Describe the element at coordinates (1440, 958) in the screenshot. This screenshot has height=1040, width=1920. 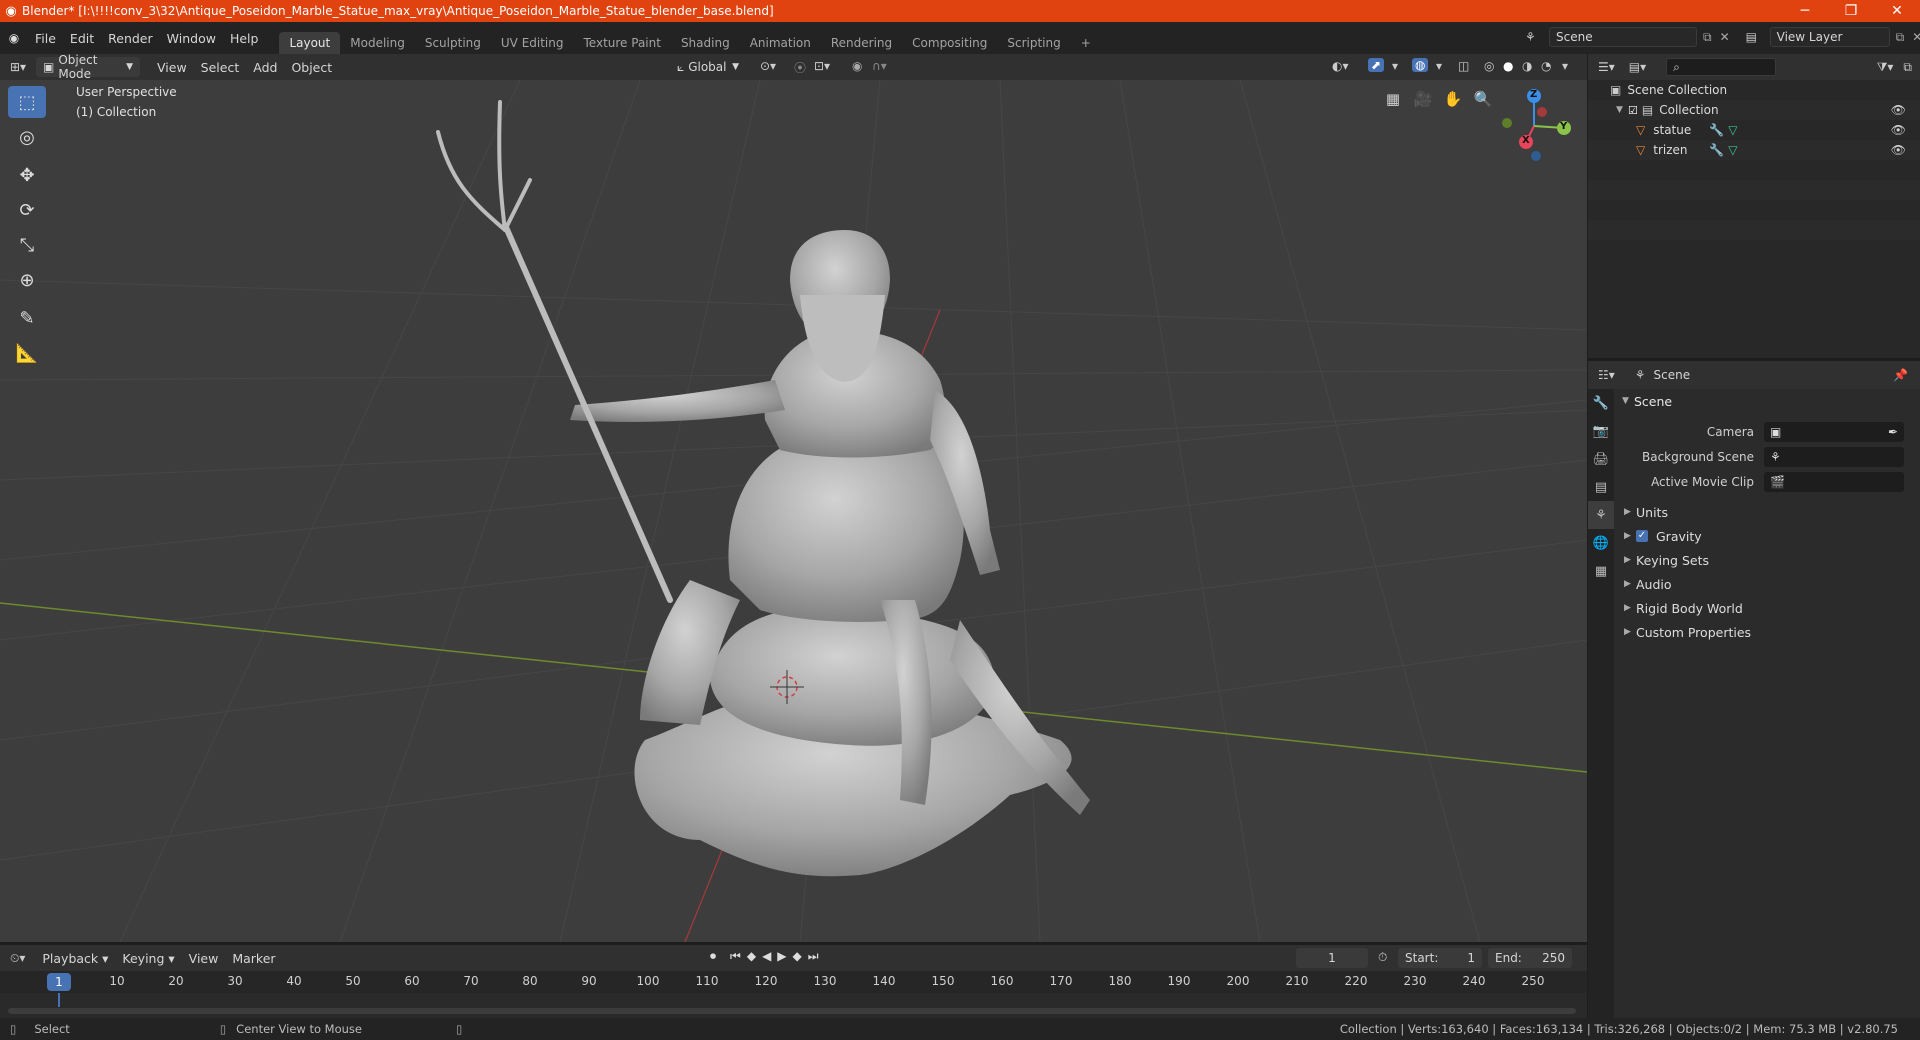
I see `start-frame-field: Start: 1` at that location.